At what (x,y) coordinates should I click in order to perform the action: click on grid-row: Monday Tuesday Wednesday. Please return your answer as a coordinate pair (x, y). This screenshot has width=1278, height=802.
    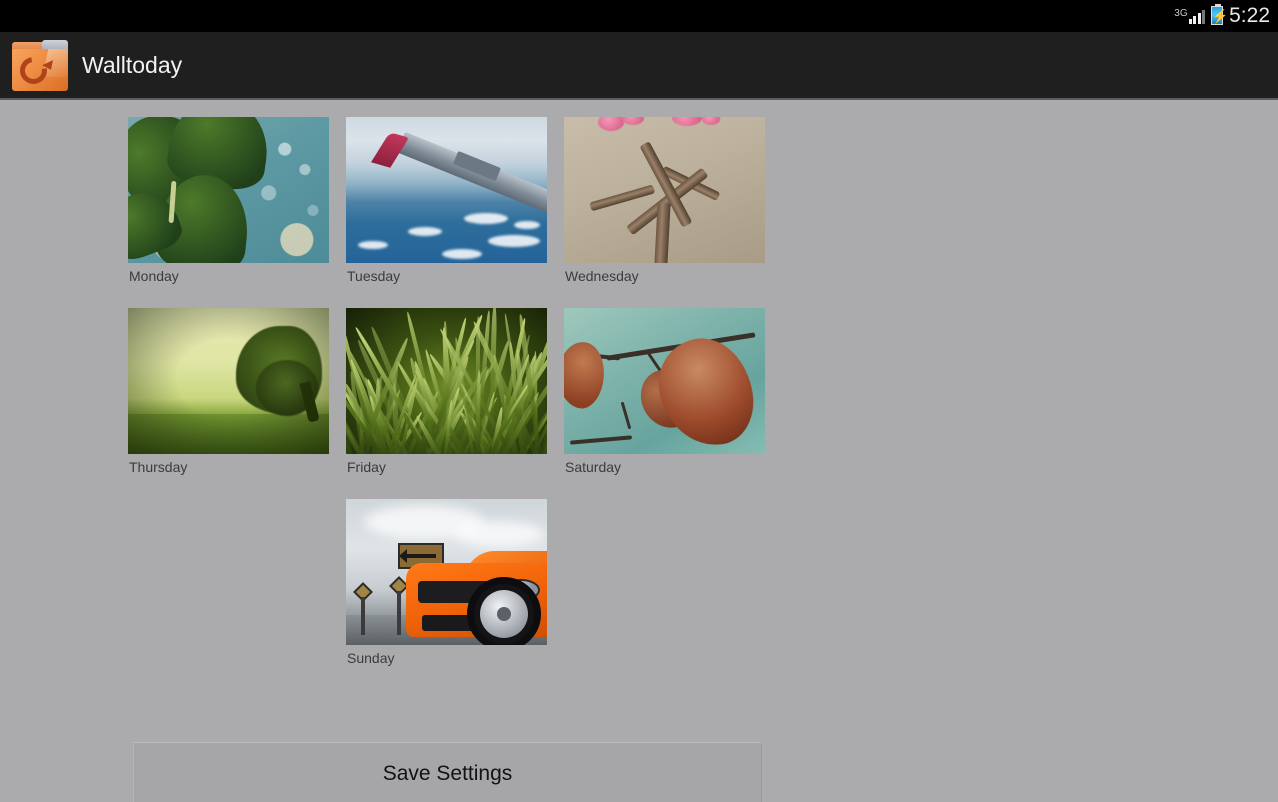
    Looking at the image, I should click on (458, 201).